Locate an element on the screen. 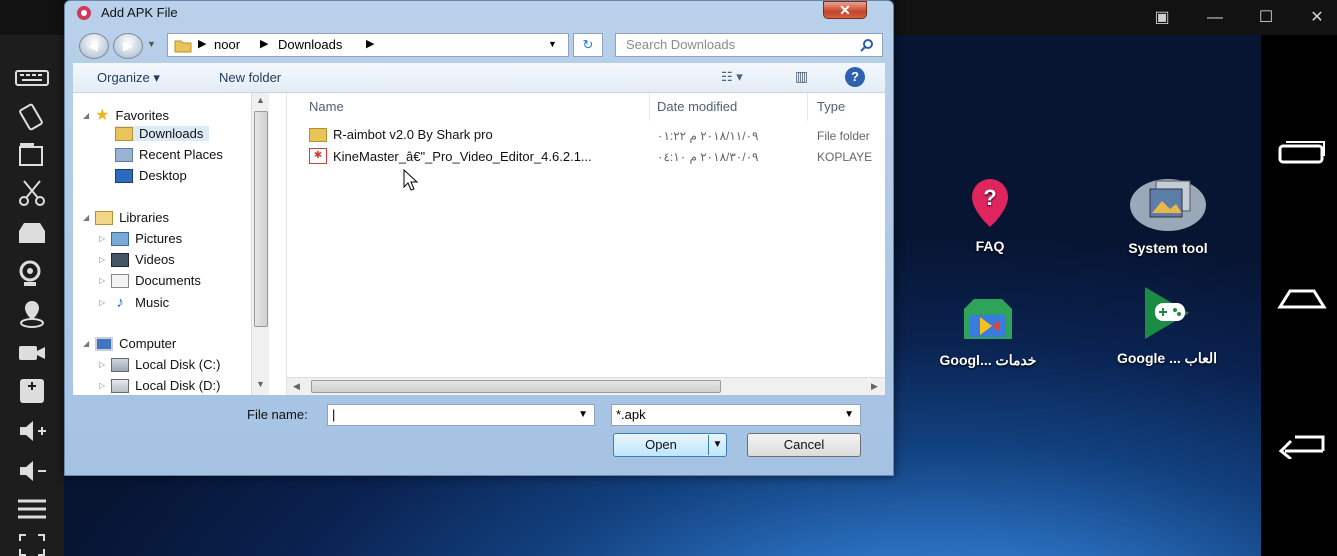 The height and width of the screenshot is (556, 1337). arrow-right-icon: ▶ is located at coordinates (128, 45).